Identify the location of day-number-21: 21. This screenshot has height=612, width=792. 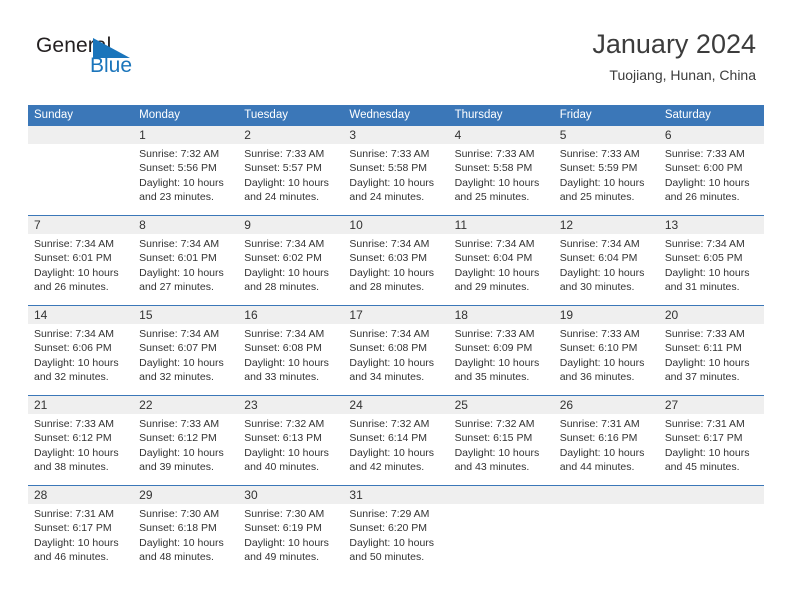
(80, 405).